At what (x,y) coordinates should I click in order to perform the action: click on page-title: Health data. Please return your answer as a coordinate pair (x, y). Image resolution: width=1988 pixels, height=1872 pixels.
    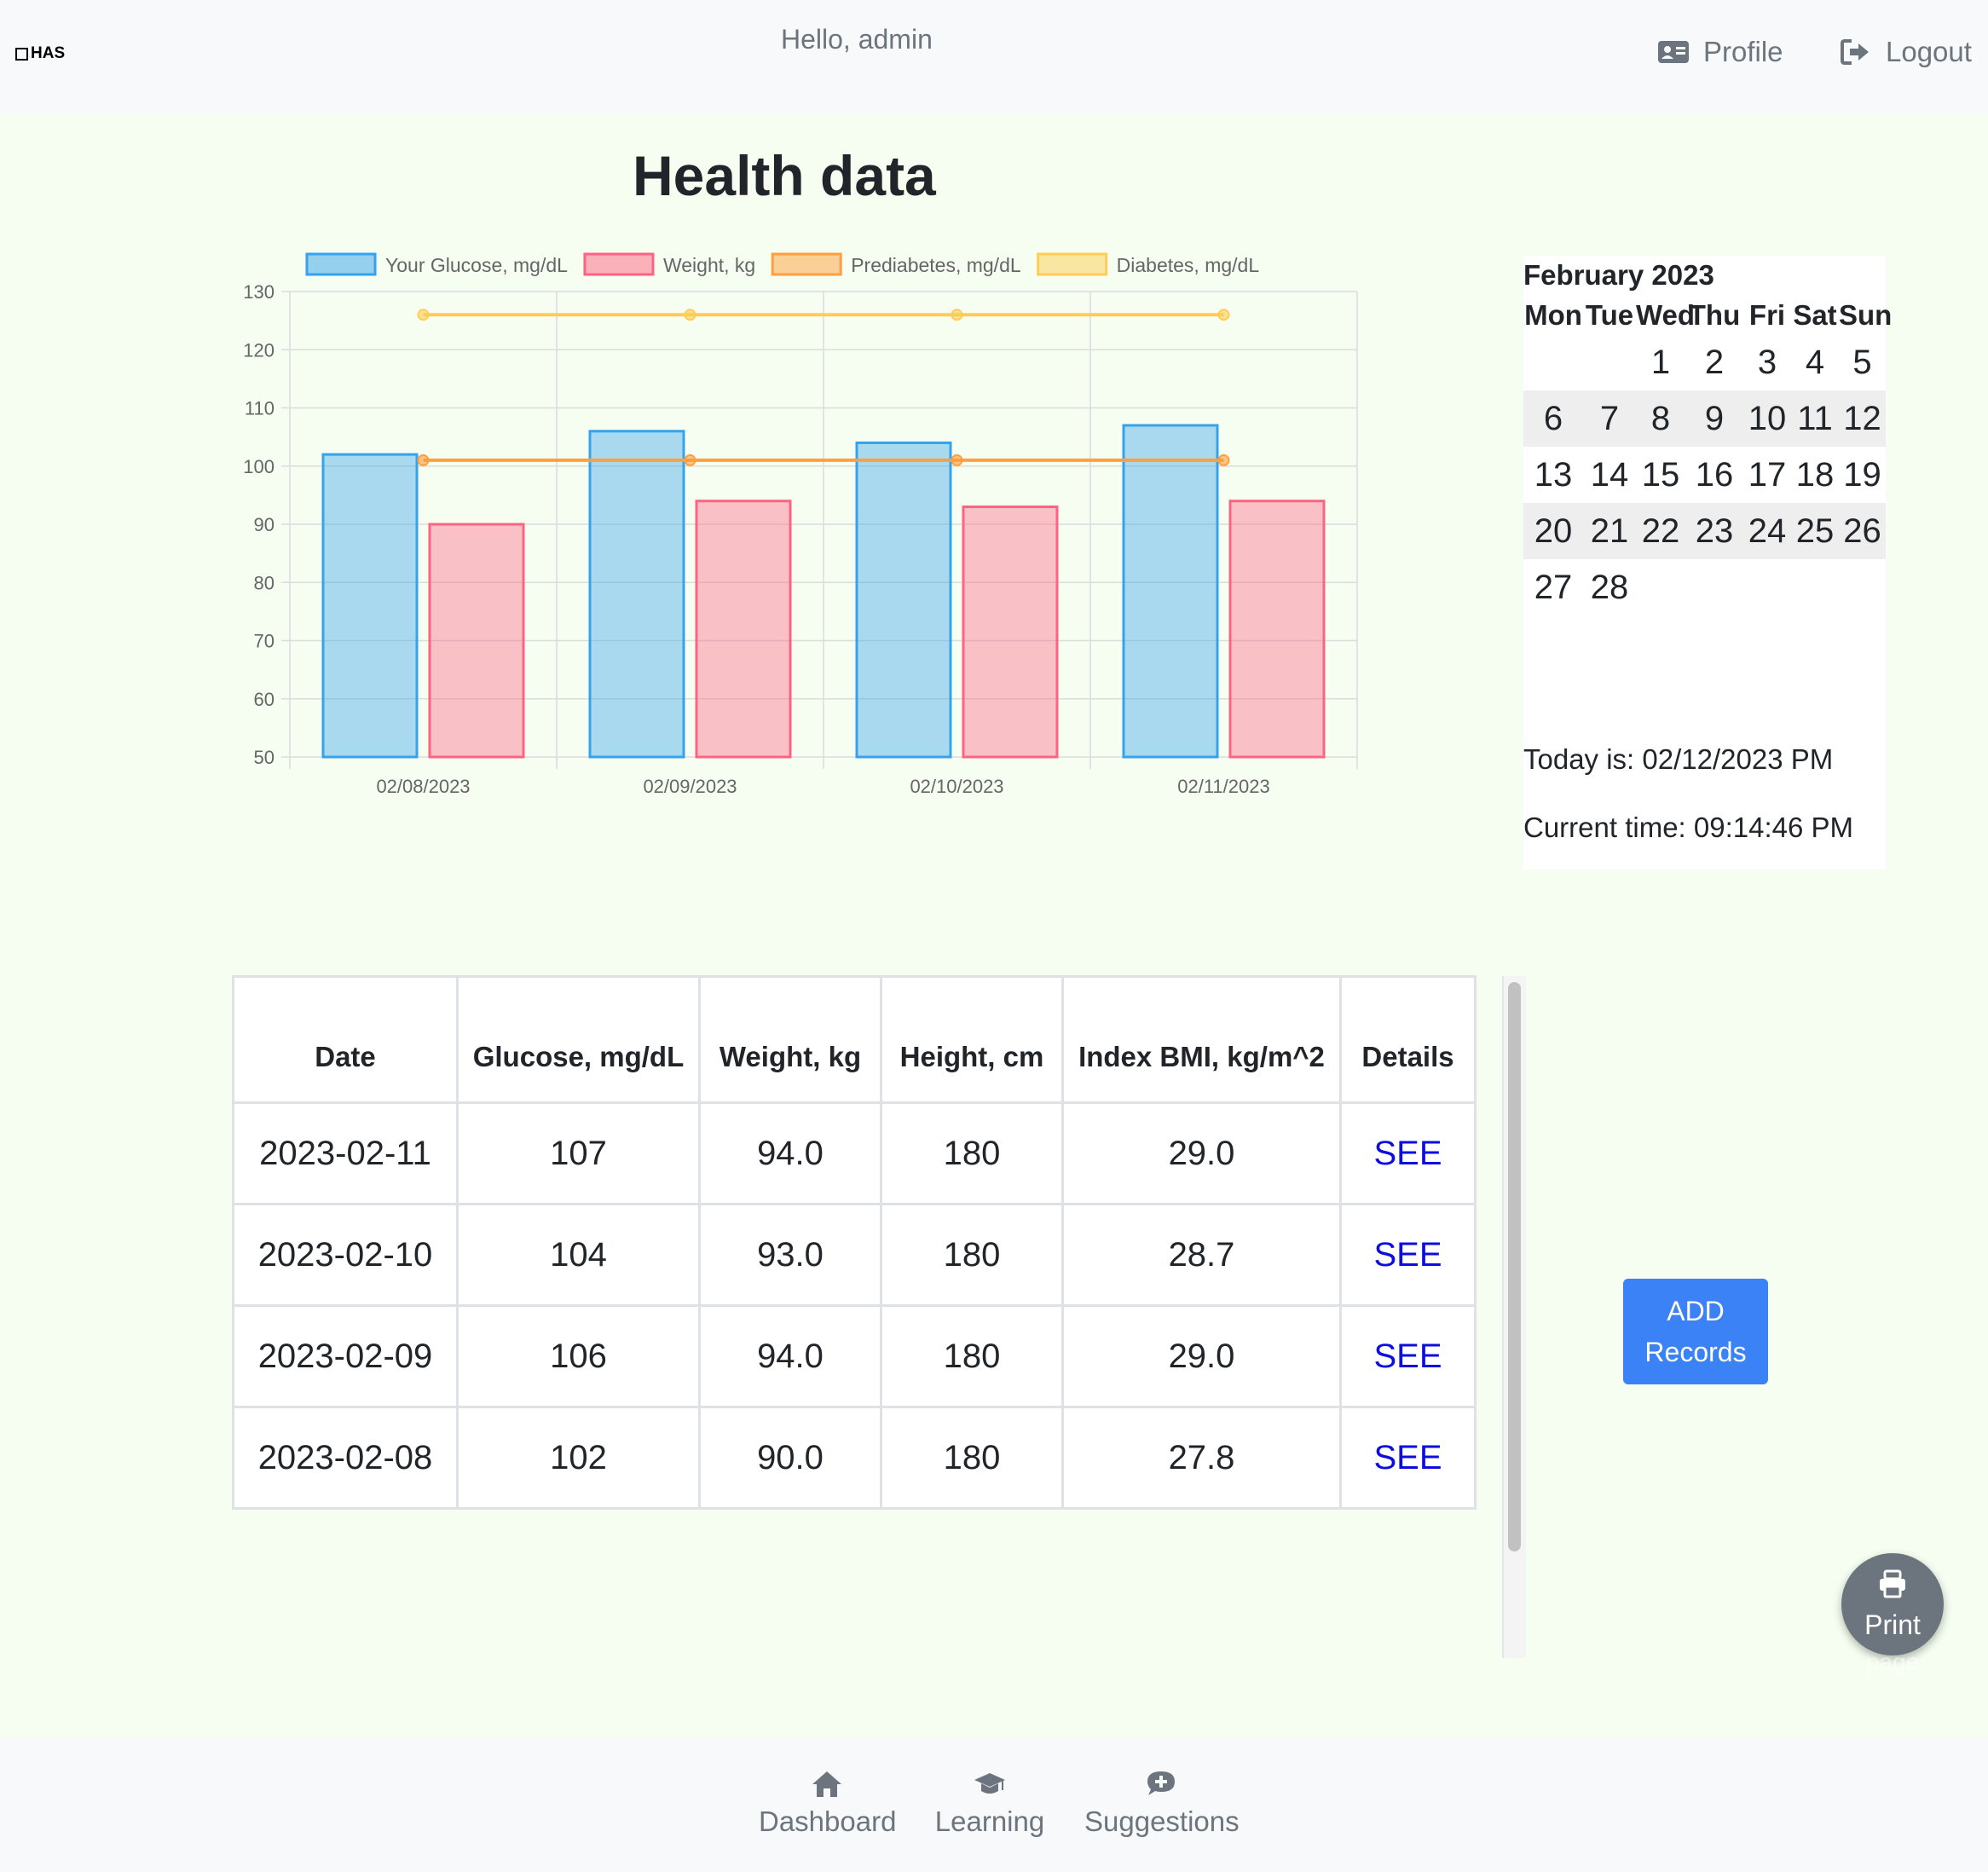
    Looking at the image, I should click on (784, 175).